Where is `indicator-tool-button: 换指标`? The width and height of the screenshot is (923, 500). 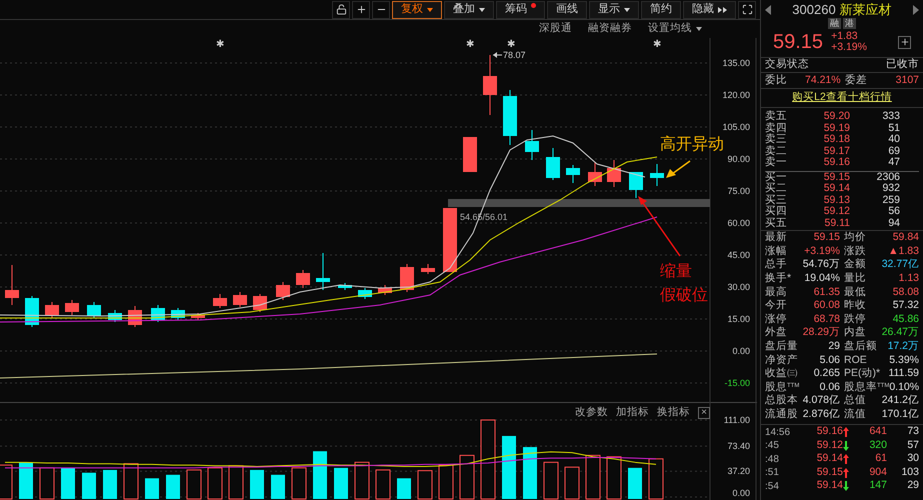
indicator-tool-button: 换指标 is located at coordinates (673, 413).